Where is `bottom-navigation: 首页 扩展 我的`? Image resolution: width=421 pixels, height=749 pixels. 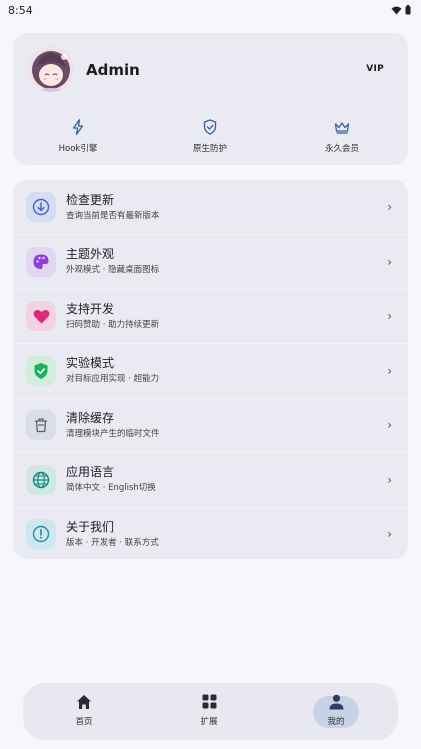 bottom-navigation: 首页 扩展 我的 is located at coordinates (210, 711).